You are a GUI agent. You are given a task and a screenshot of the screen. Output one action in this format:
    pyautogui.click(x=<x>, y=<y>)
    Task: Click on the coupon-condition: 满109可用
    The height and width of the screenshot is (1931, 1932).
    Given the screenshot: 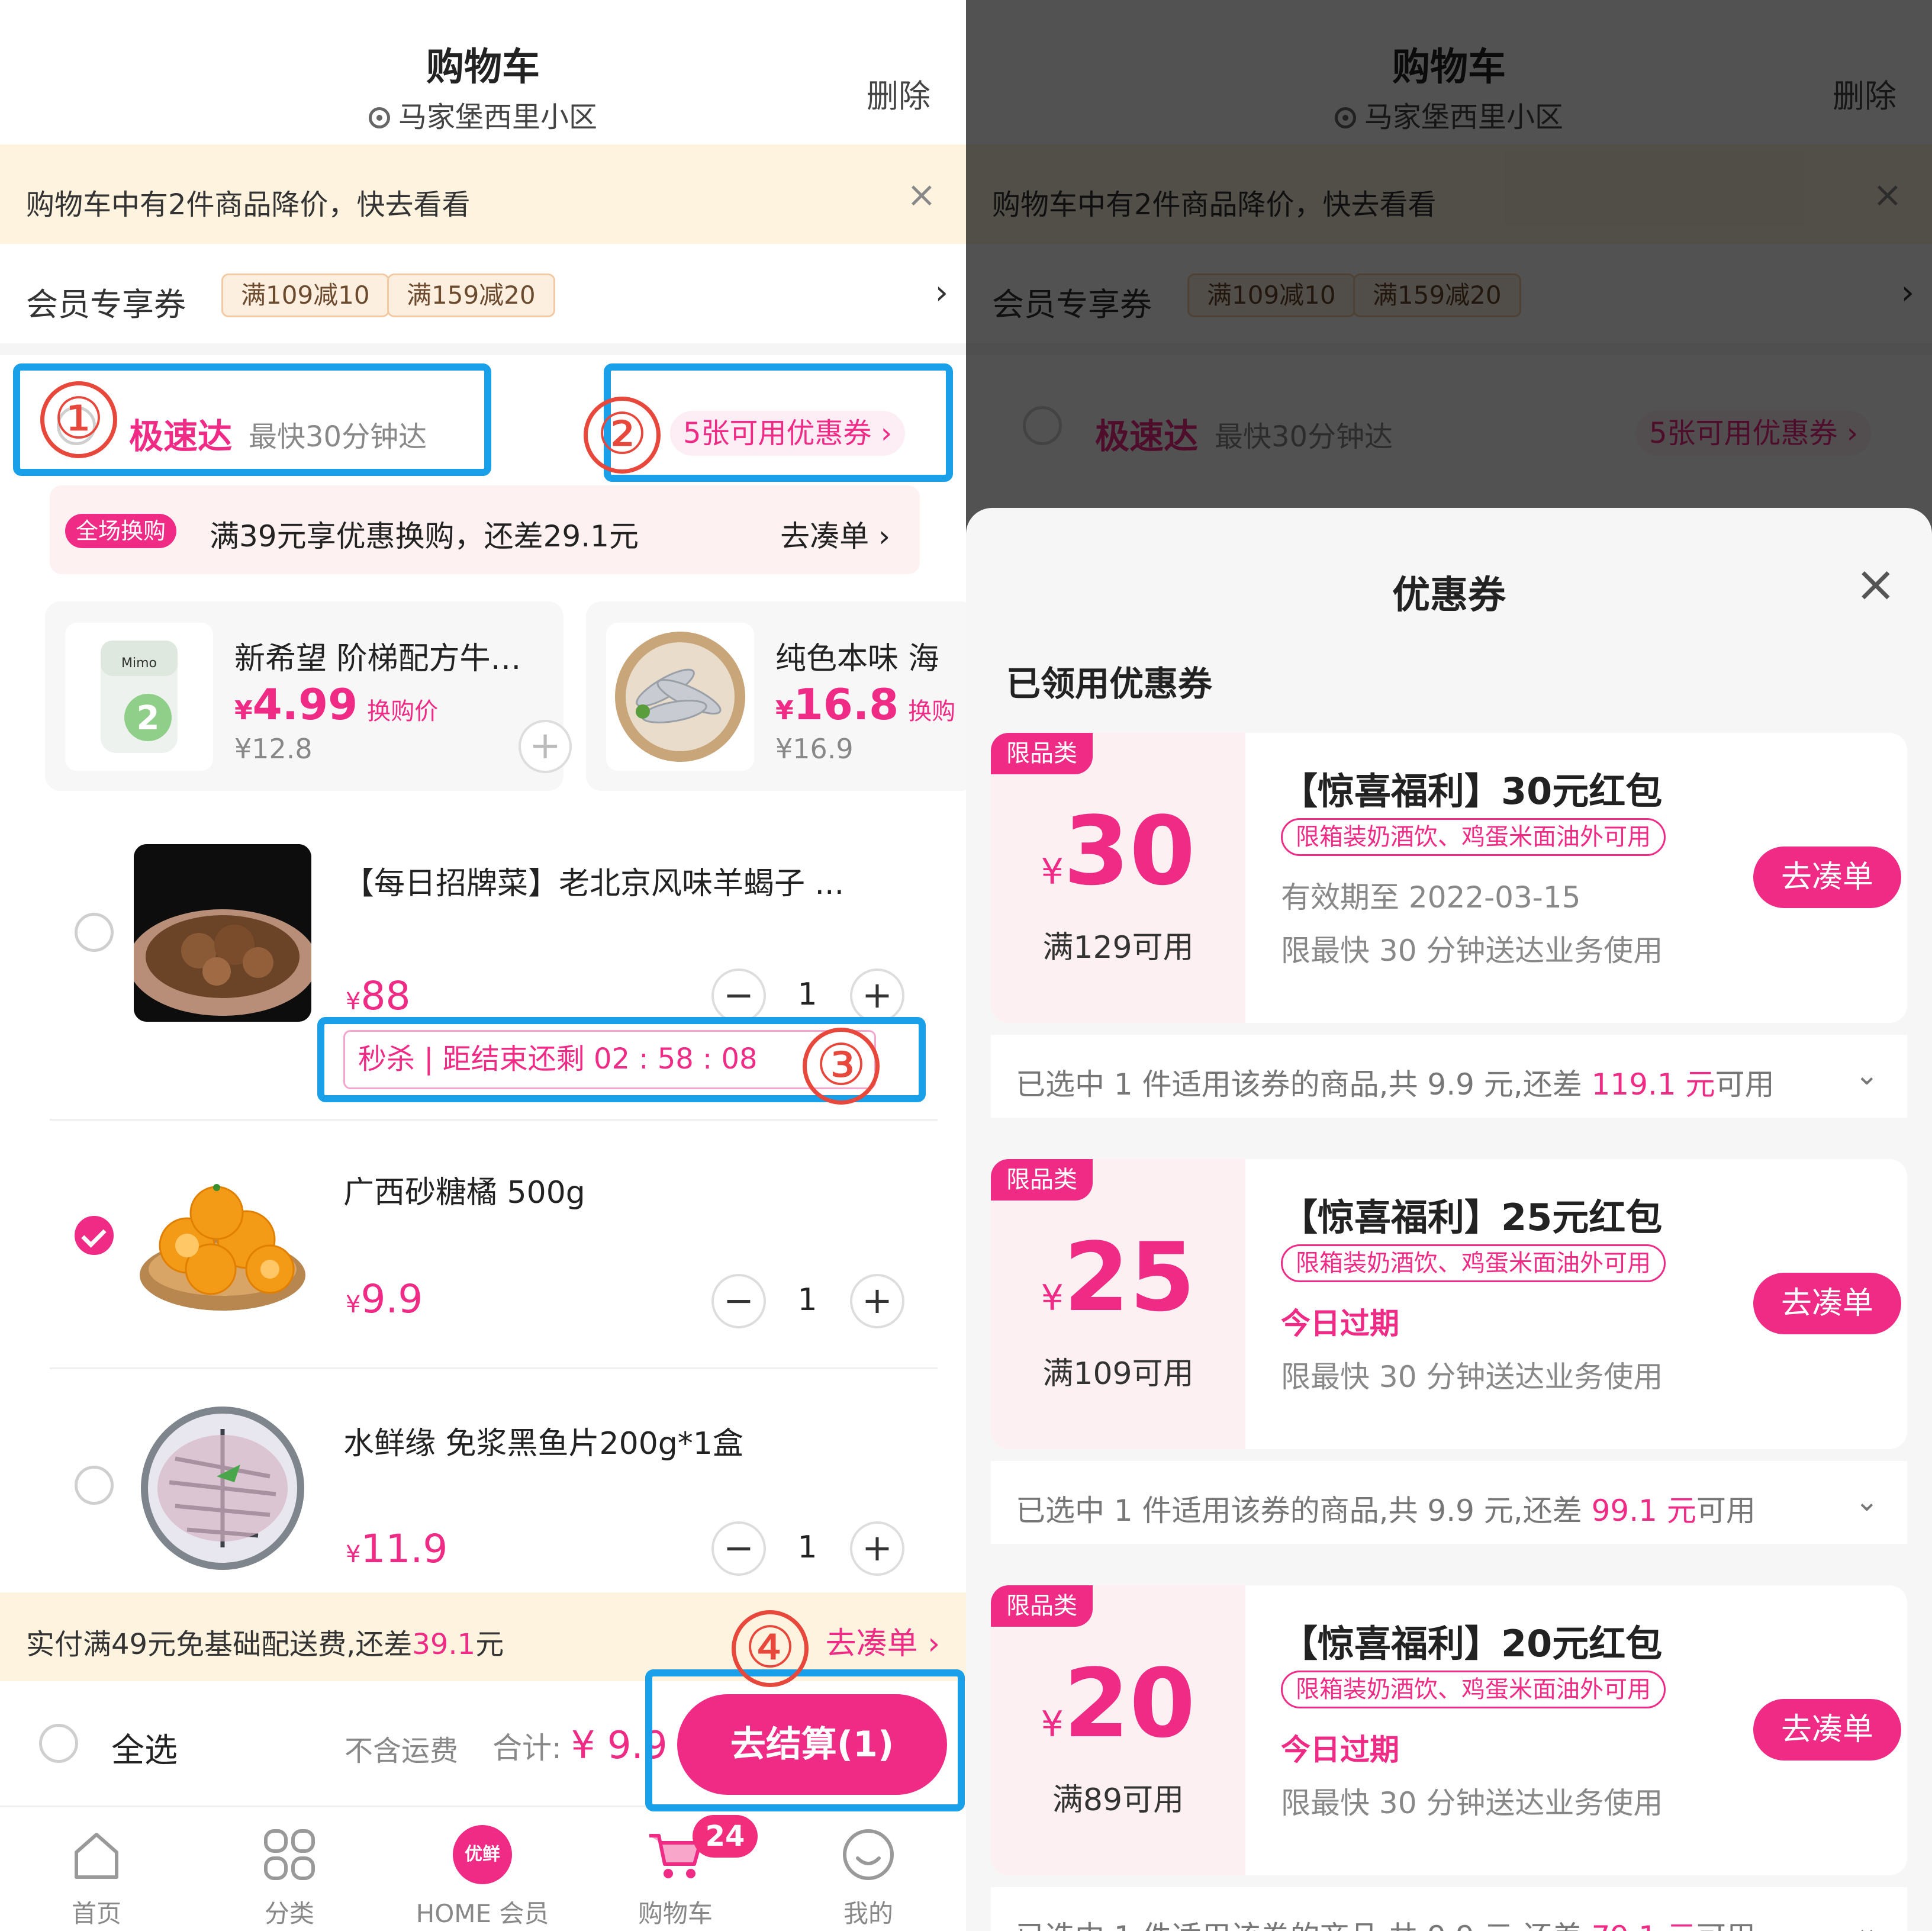 What is the action you would take?
    pyautogui.click(x=1118, y=1374)
    